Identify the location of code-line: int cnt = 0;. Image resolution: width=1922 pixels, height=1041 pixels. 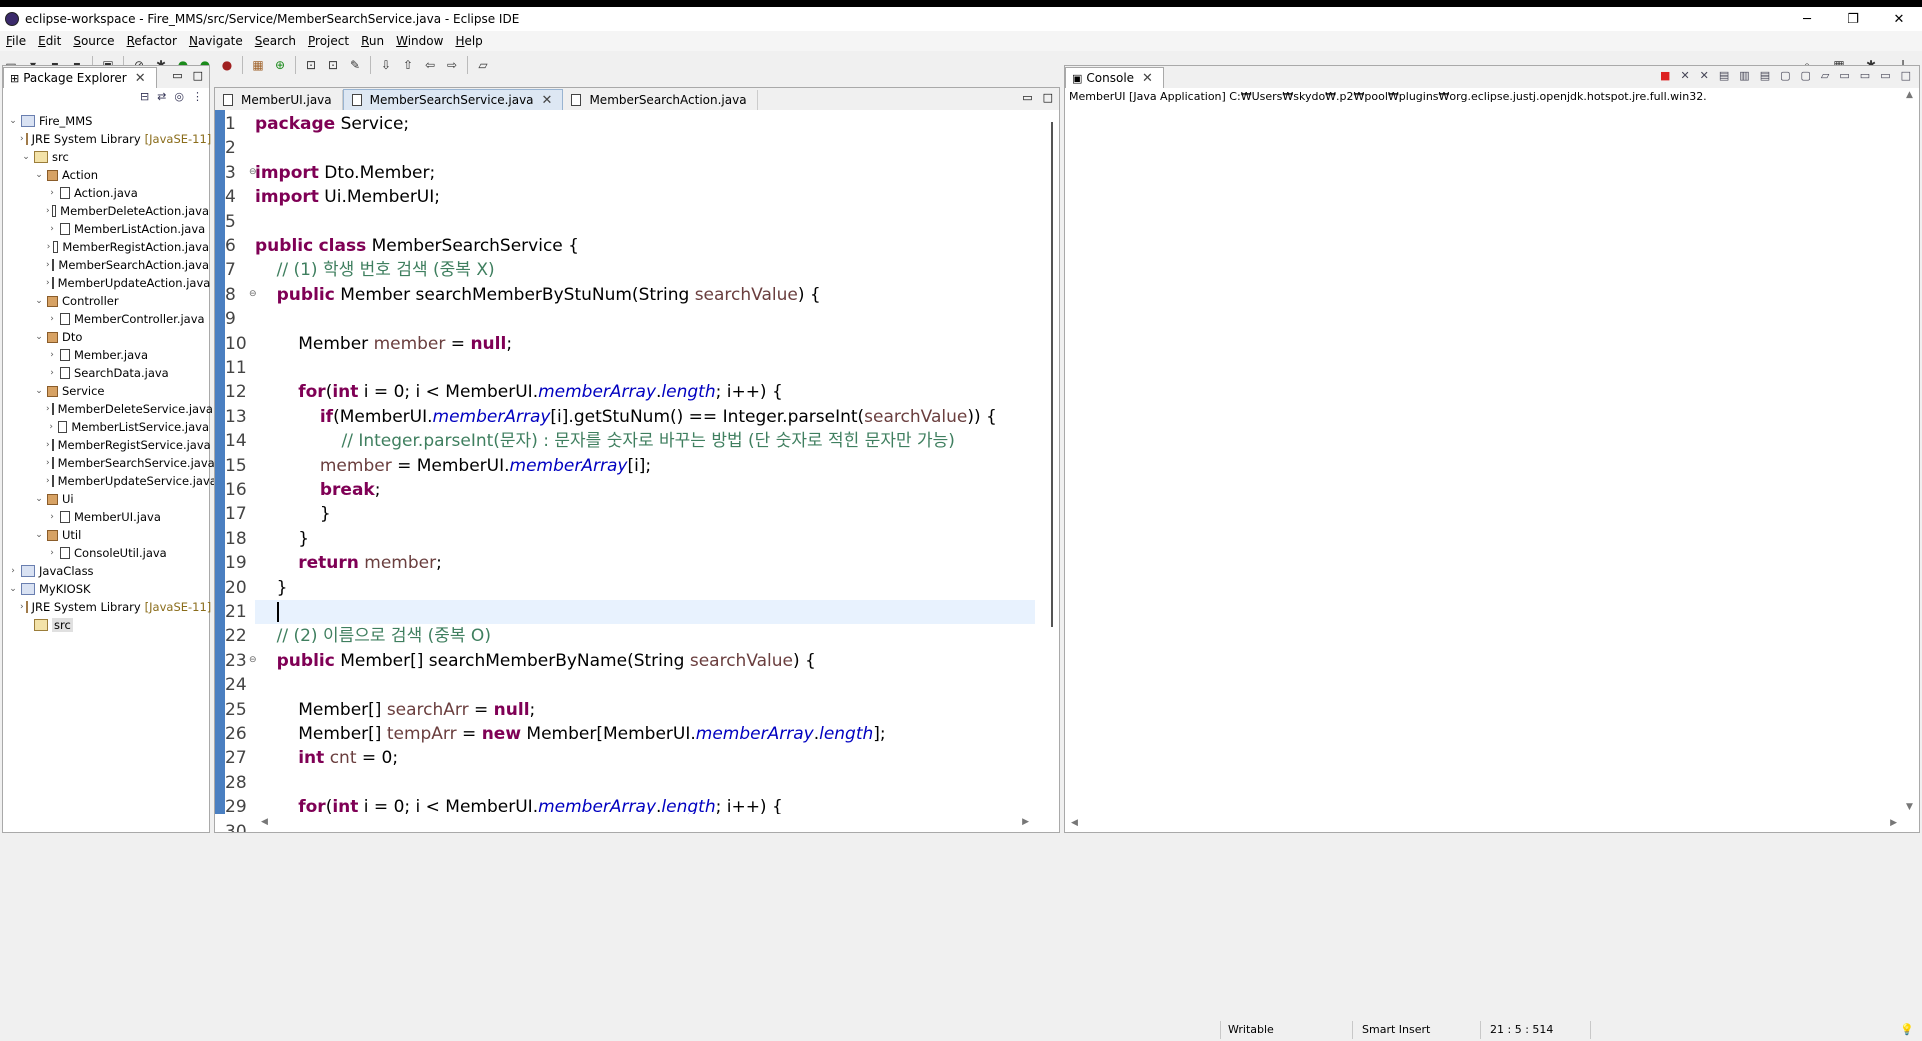
(645, 758).